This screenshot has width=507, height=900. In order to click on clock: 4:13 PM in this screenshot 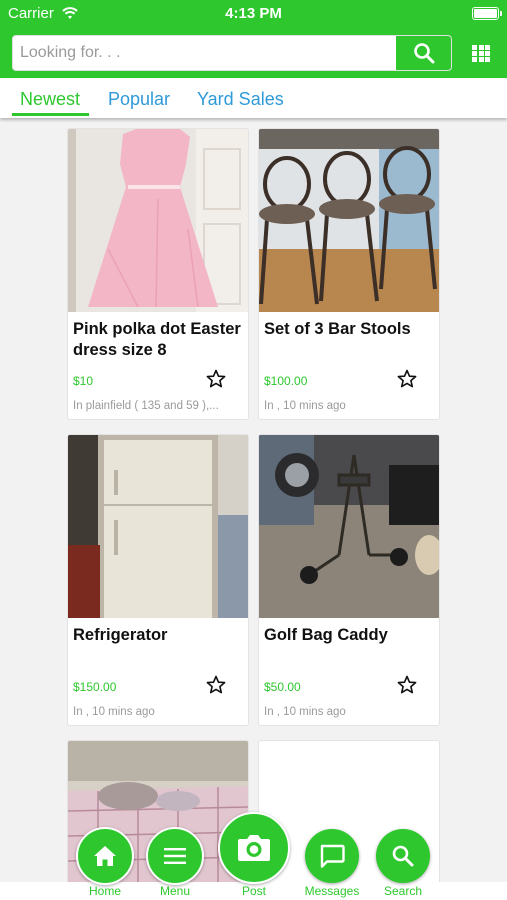, I will do `click(253, 13)`.